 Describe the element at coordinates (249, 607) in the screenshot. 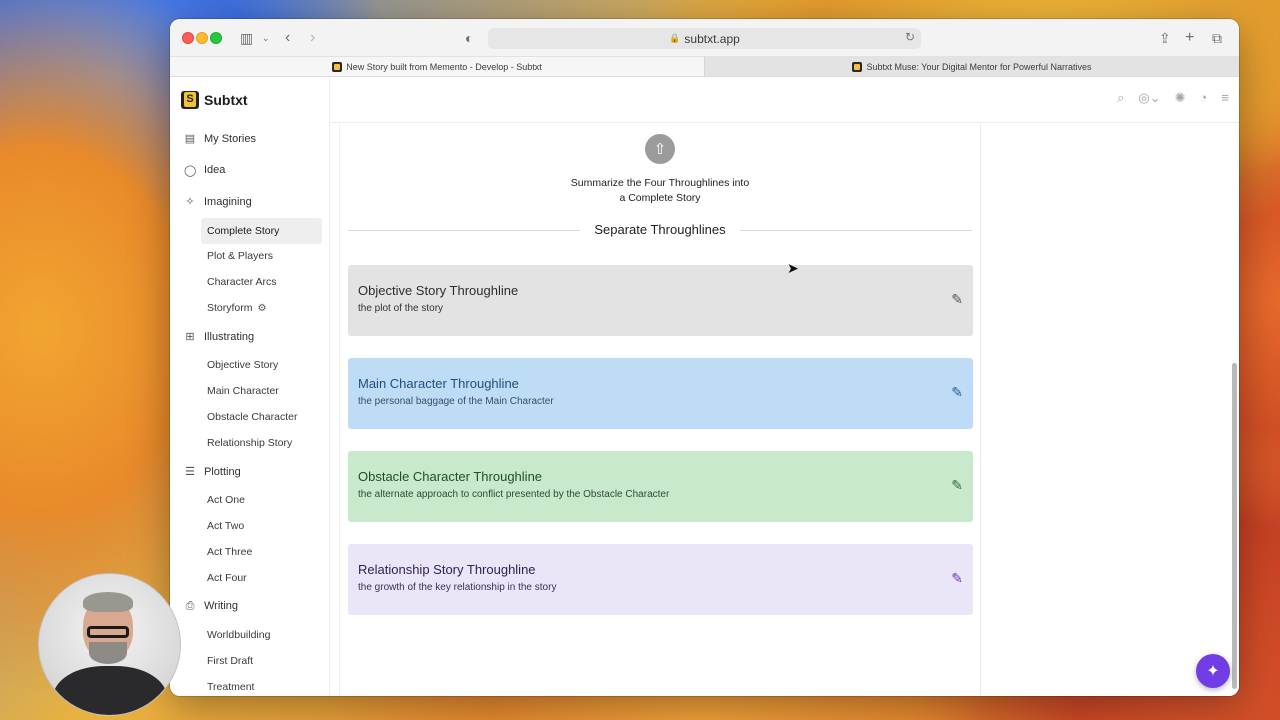

I see `sidebar-section-writing: ⎙ Writing` at that location.